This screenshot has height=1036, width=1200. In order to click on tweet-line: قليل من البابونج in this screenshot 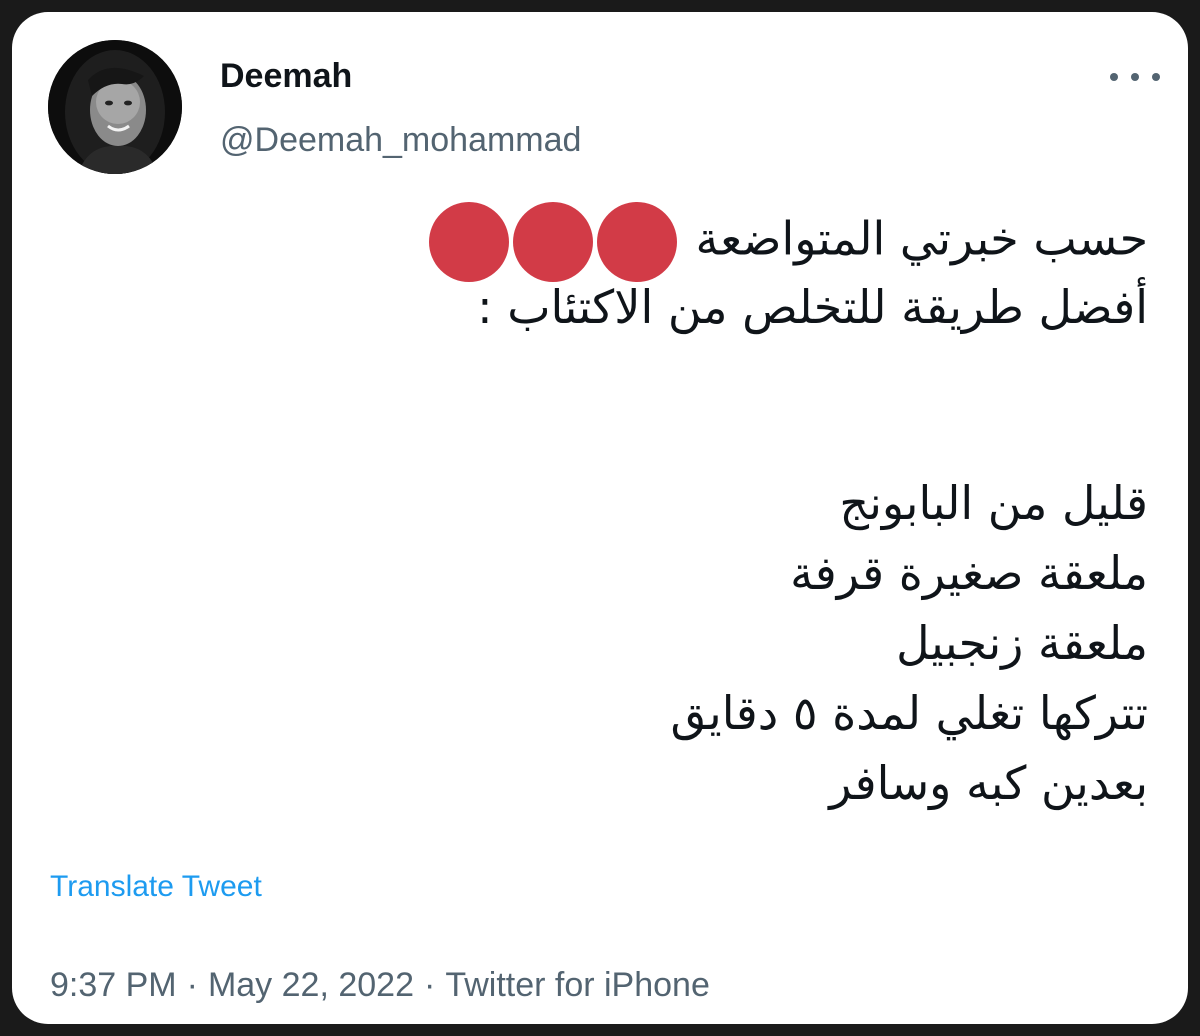, I will do `click(608, 503)`.